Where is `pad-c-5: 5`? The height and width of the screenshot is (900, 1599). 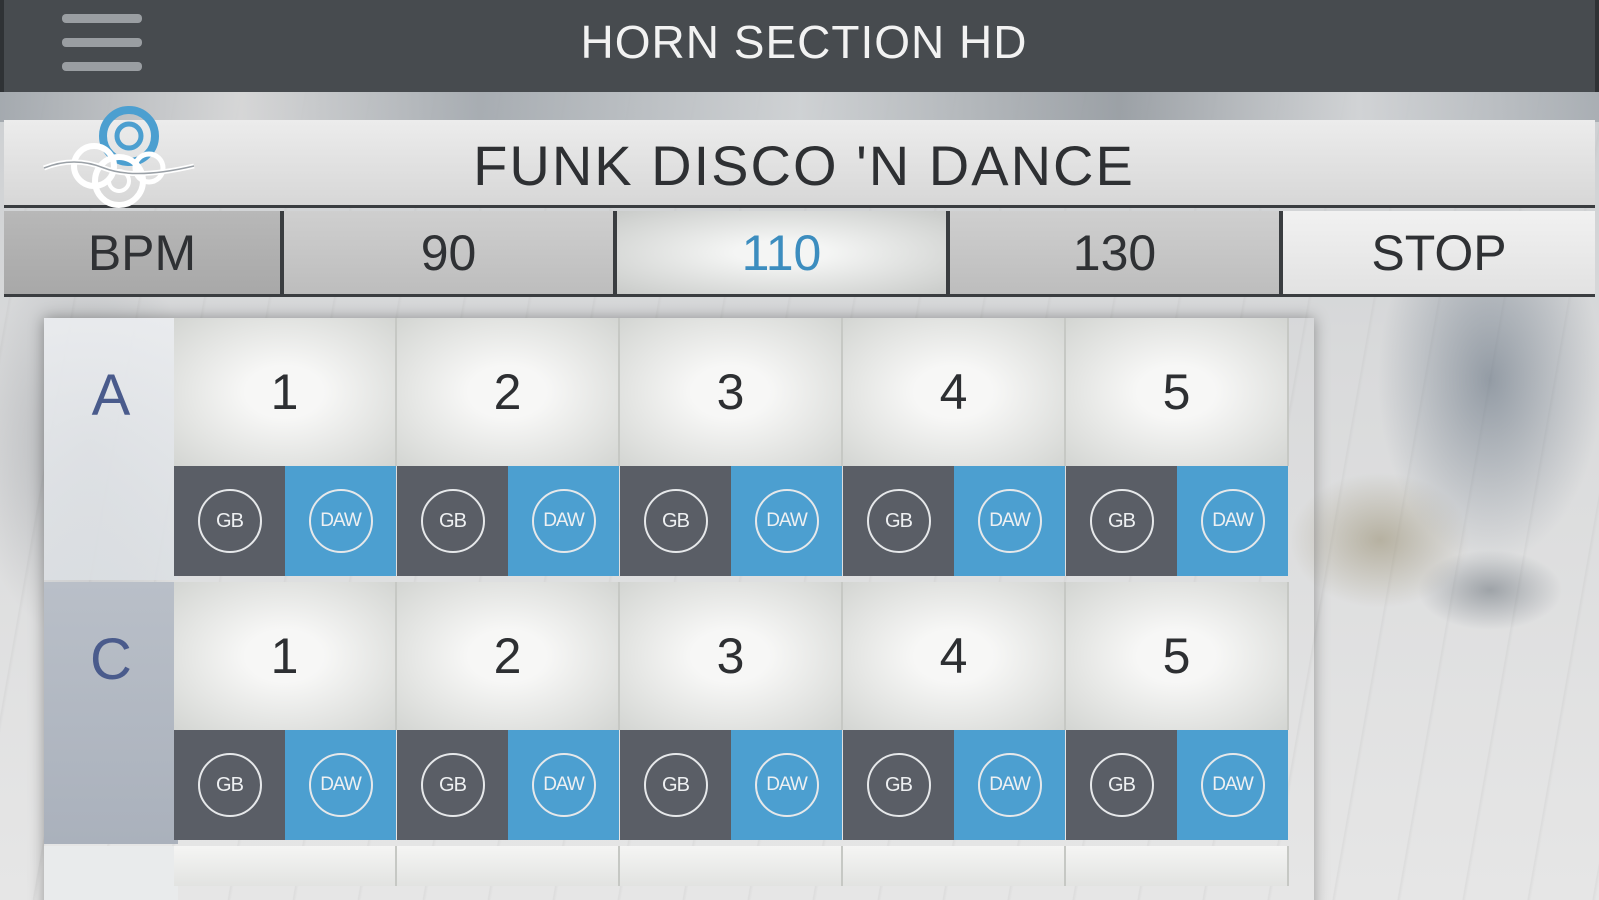 pad-c-5: 5 is located at coordinates (1177, 656).